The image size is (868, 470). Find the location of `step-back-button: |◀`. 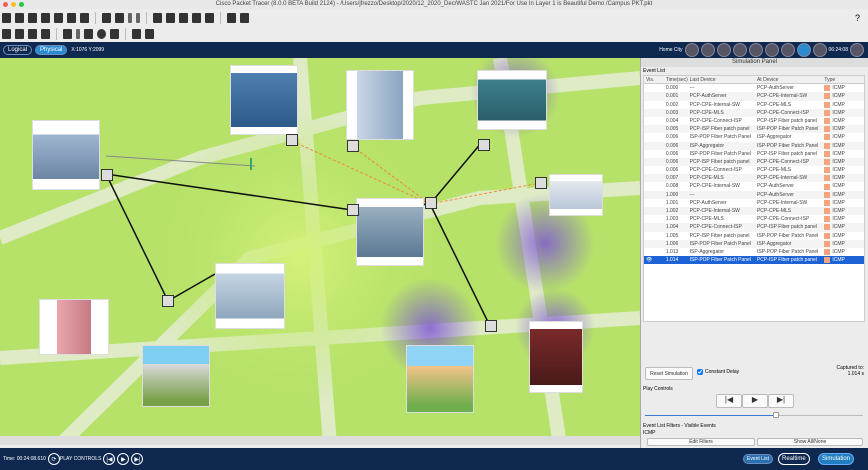

step-back-button: |◀ is located at coordinates (729, 401).